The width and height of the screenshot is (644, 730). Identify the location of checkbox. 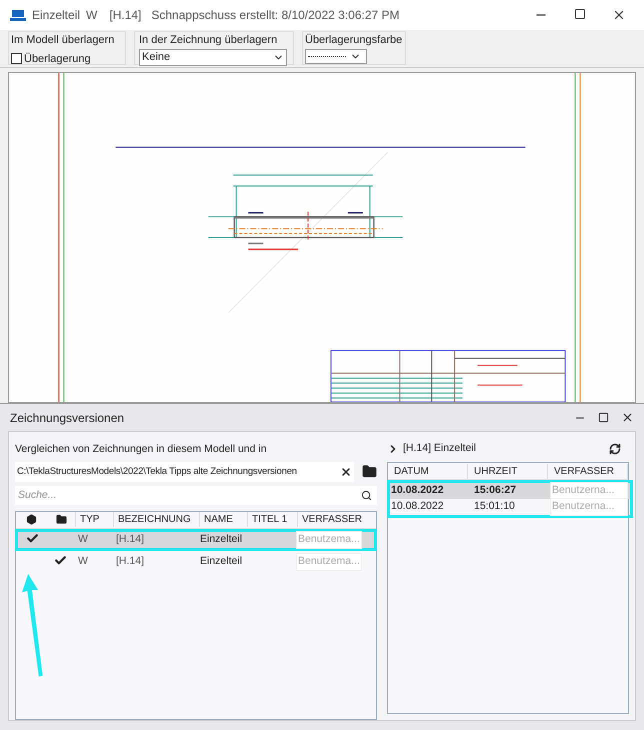
(16, 58).